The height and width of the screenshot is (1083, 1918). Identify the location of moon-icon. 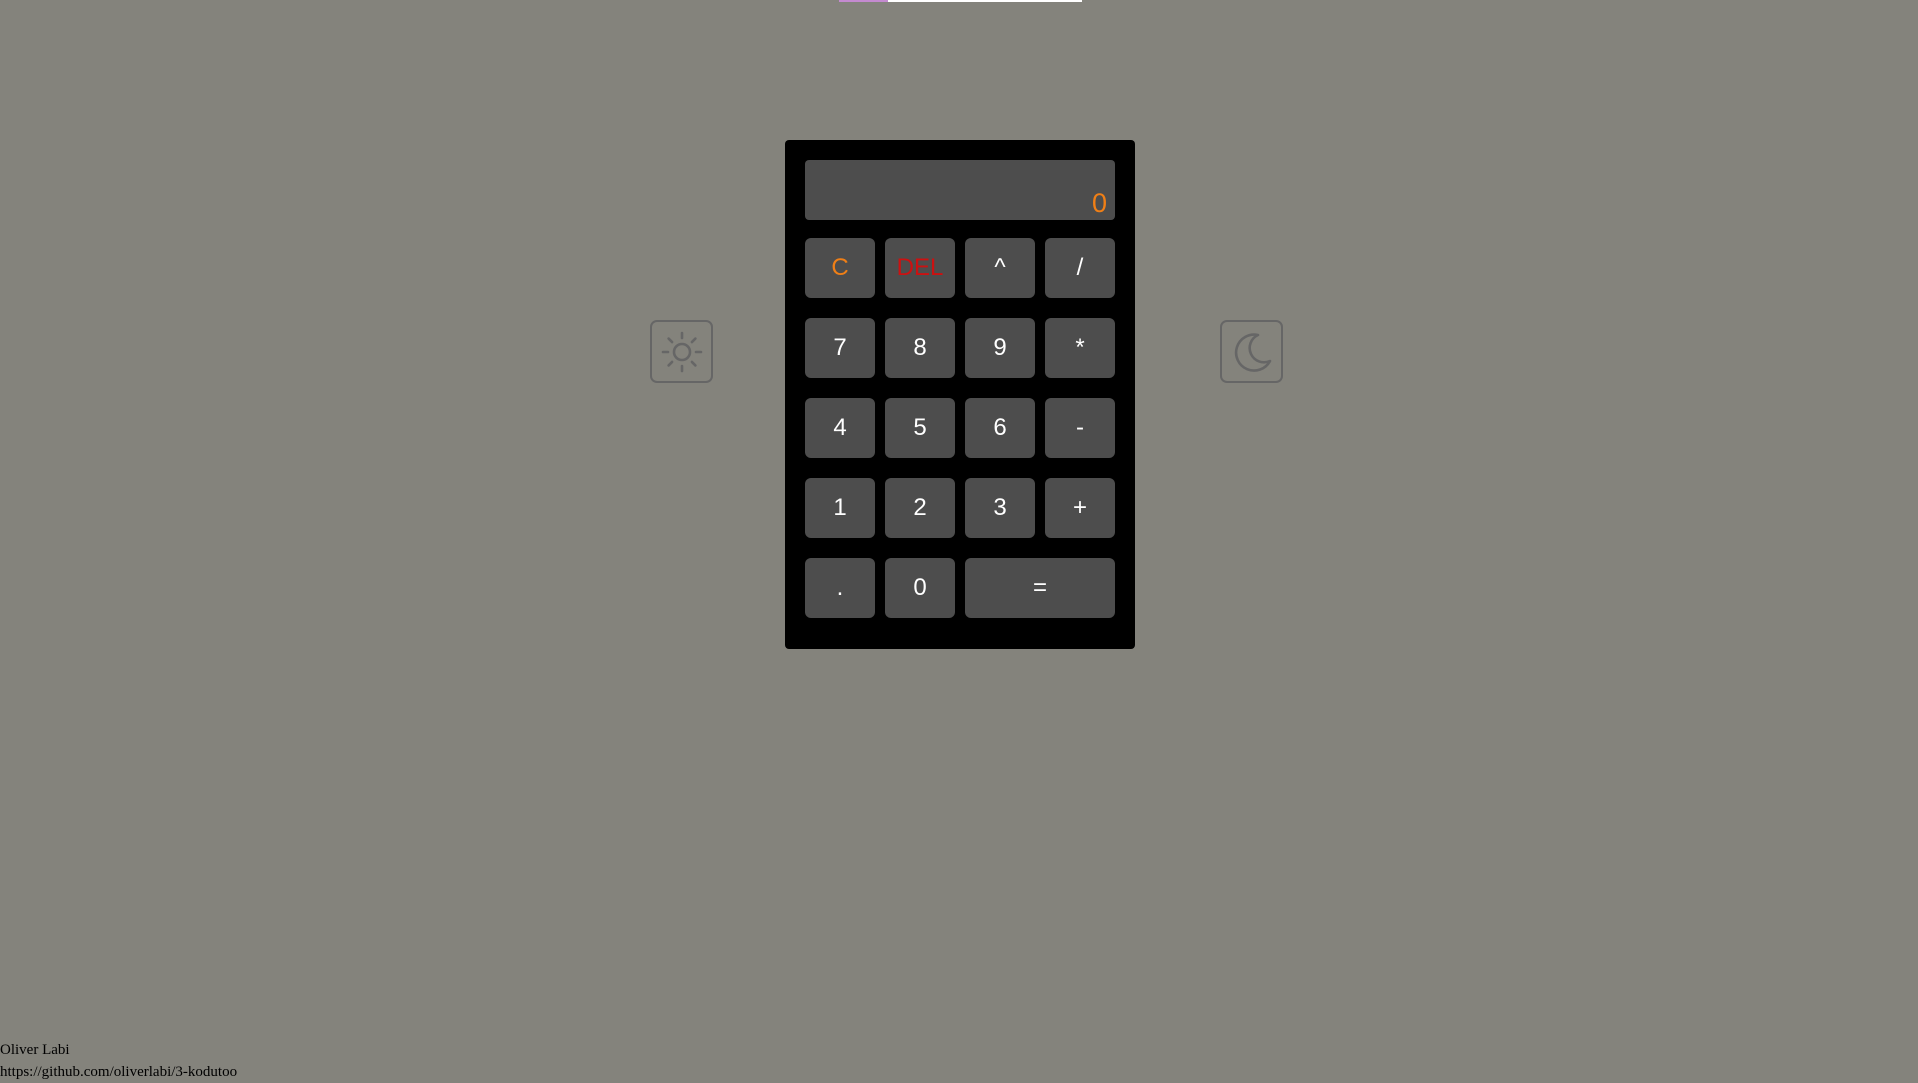
(1252, 352).